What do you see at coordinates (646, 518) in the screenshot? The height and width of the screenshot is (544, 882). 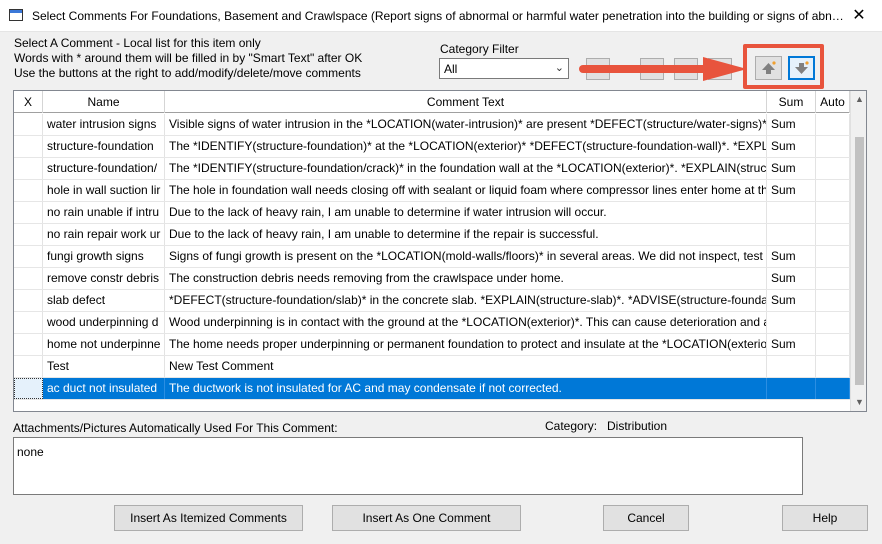 I see `cancel-button: Cancel` at bounding box center [646, 518].